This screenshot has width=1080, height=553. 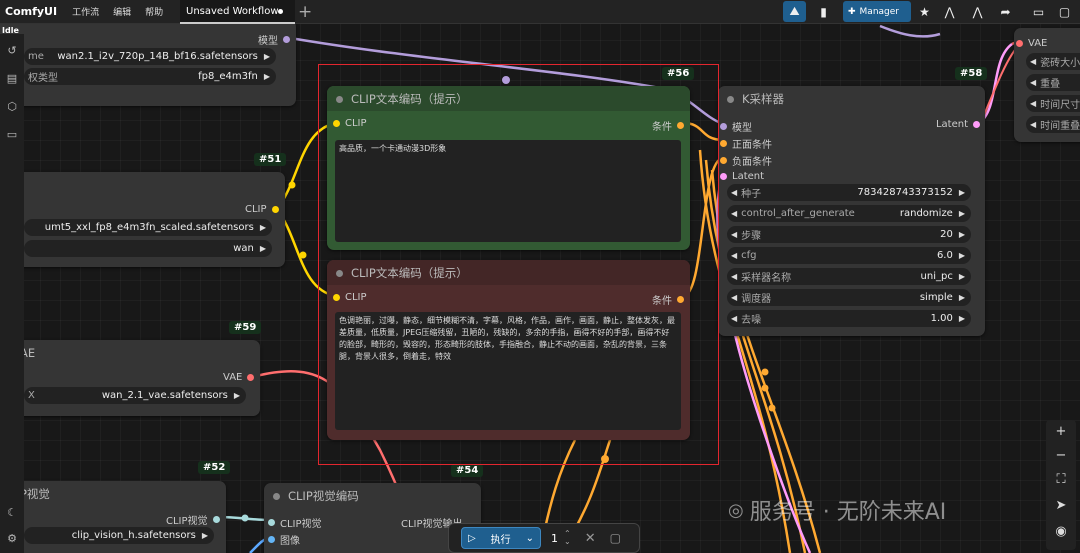 What do you see at coordinates (12, 512) in the screenshot?
I see `theme-moon-icon: ☾` at bounding box center [12, 512].